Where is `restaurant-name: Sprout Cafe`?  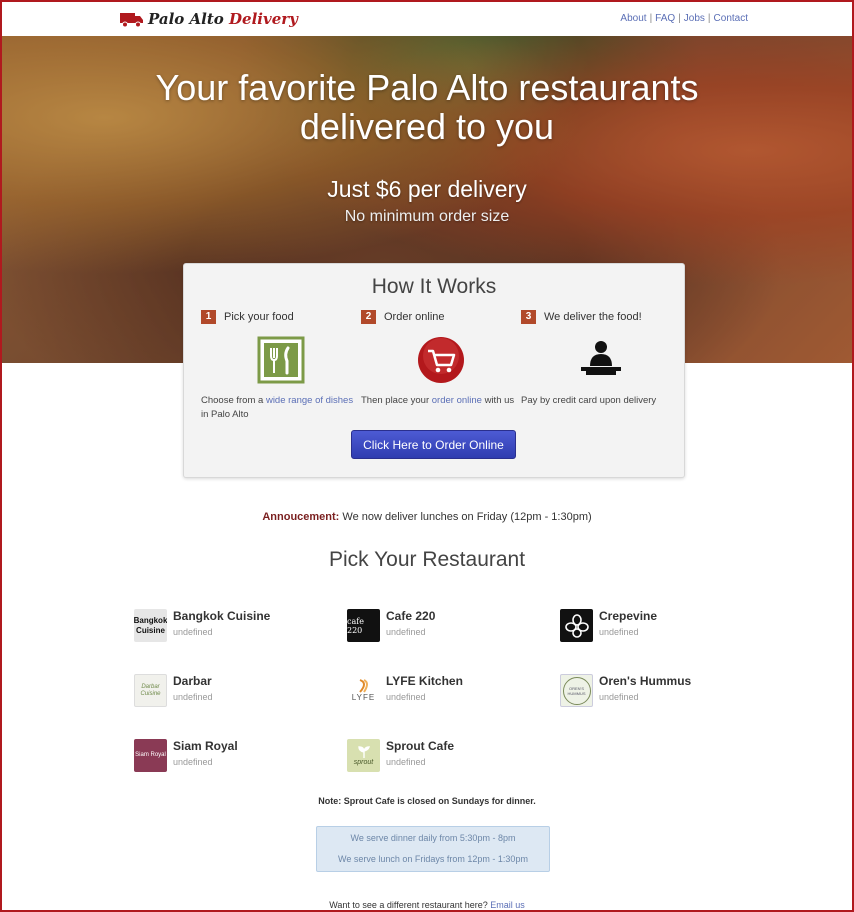 restaurant-name: Sprout Cafe is located at coordinates (420, 746).